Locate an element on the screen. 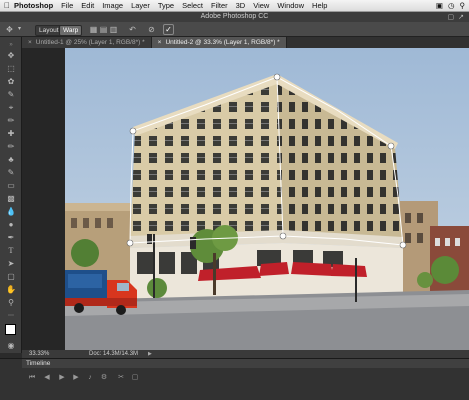 This screenshot has width=469, height=400. workspace-icon: ▢ is located at coordinates (451, 17).